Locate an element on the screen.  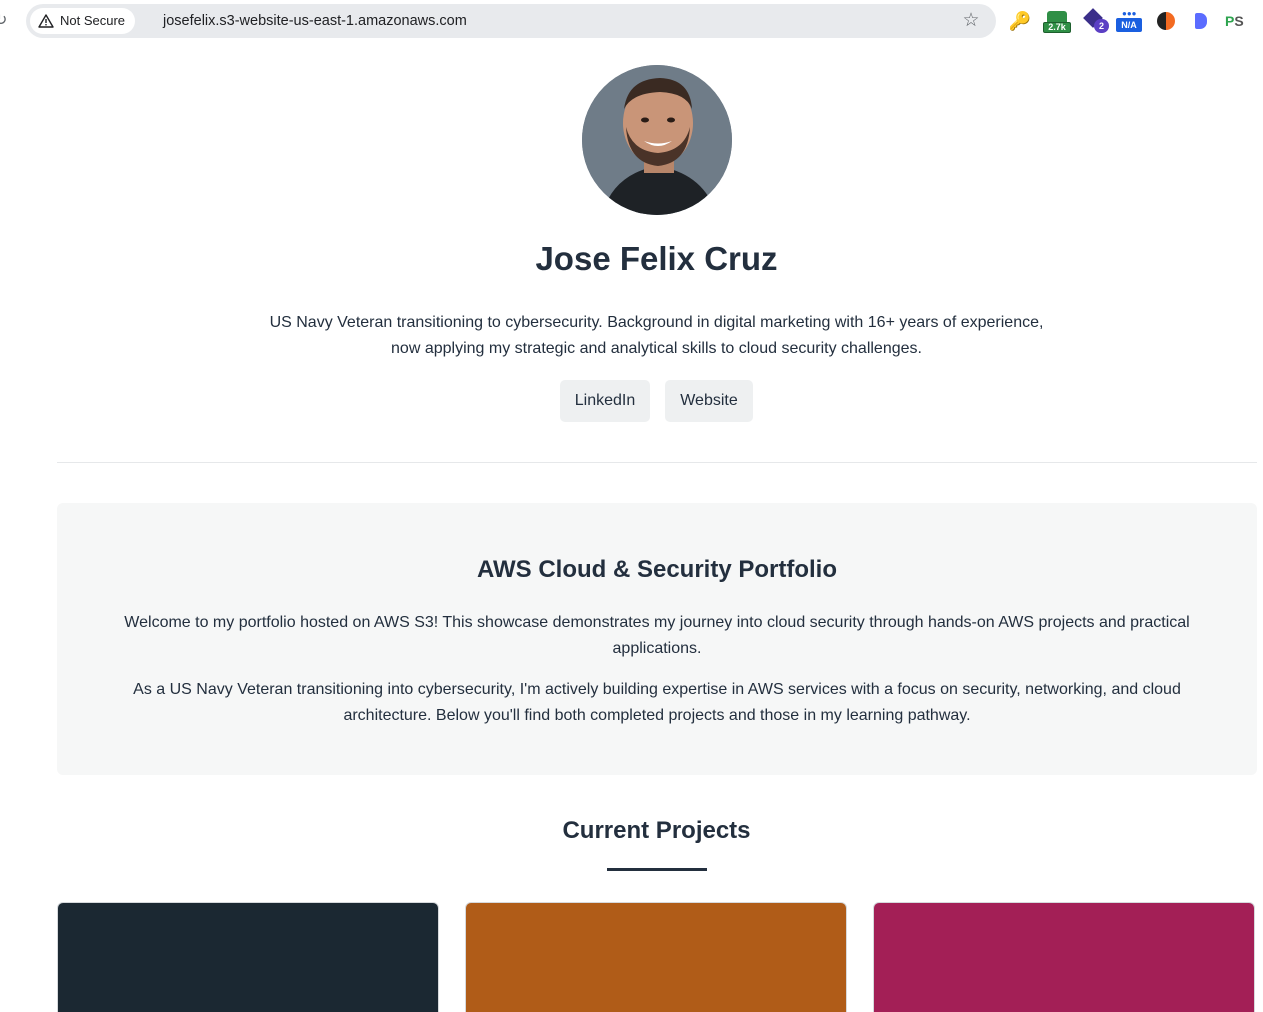
na-extension-icon: ●●● N/A is located at coordinates (1129, 21).